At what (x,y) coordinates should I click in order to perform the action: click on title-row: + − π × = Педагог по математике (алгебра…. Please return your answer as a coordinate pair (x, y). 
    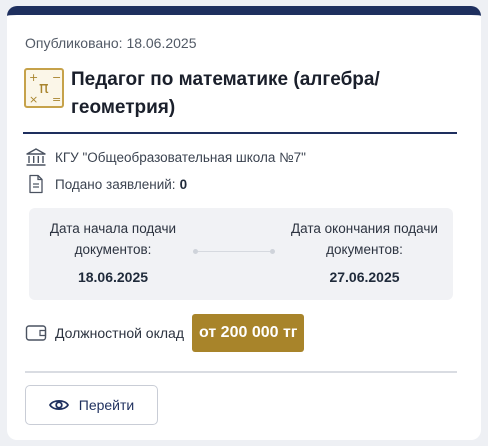
    Looking at the image, I should click on (240, 98).